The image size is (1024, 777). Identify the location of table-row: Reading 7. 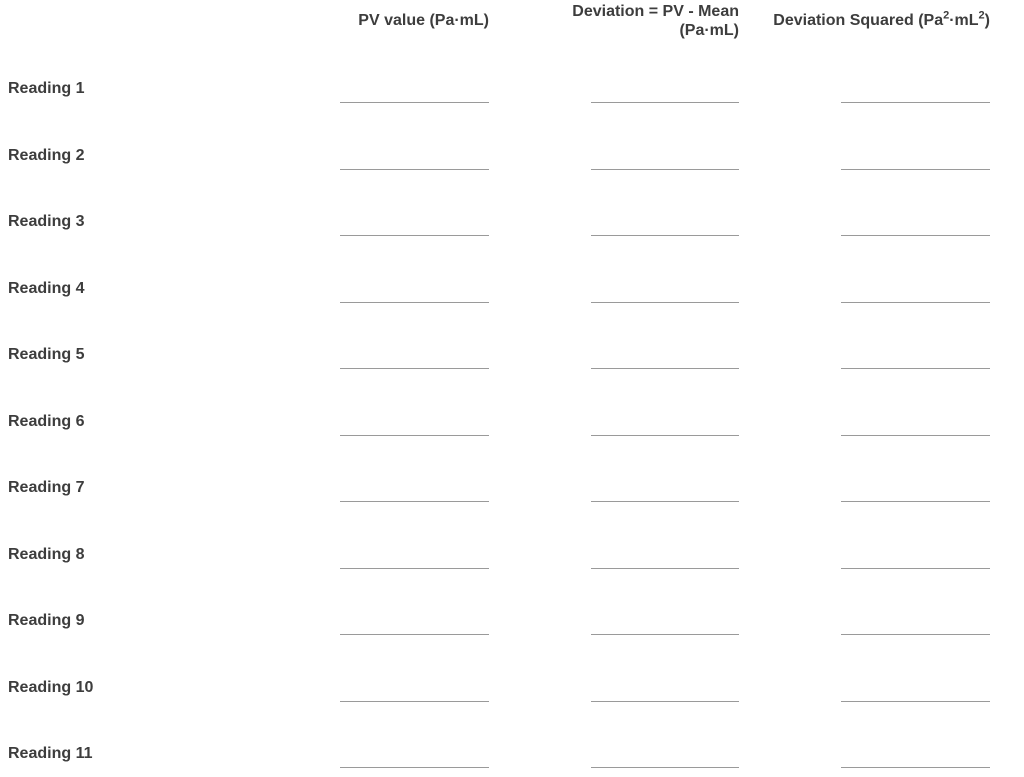
(512, 489).